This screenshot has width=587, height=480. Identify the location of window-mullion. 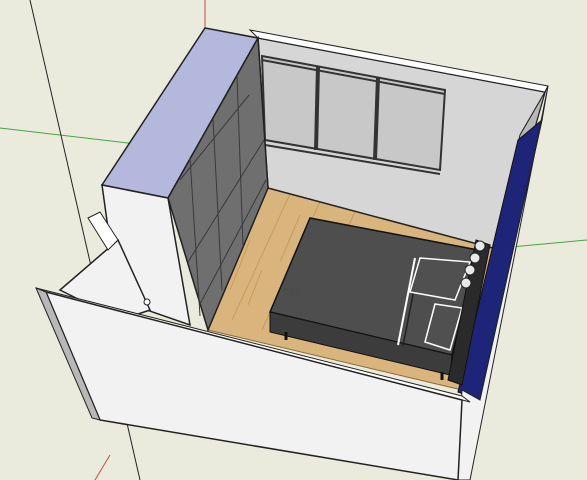
(317, 108).